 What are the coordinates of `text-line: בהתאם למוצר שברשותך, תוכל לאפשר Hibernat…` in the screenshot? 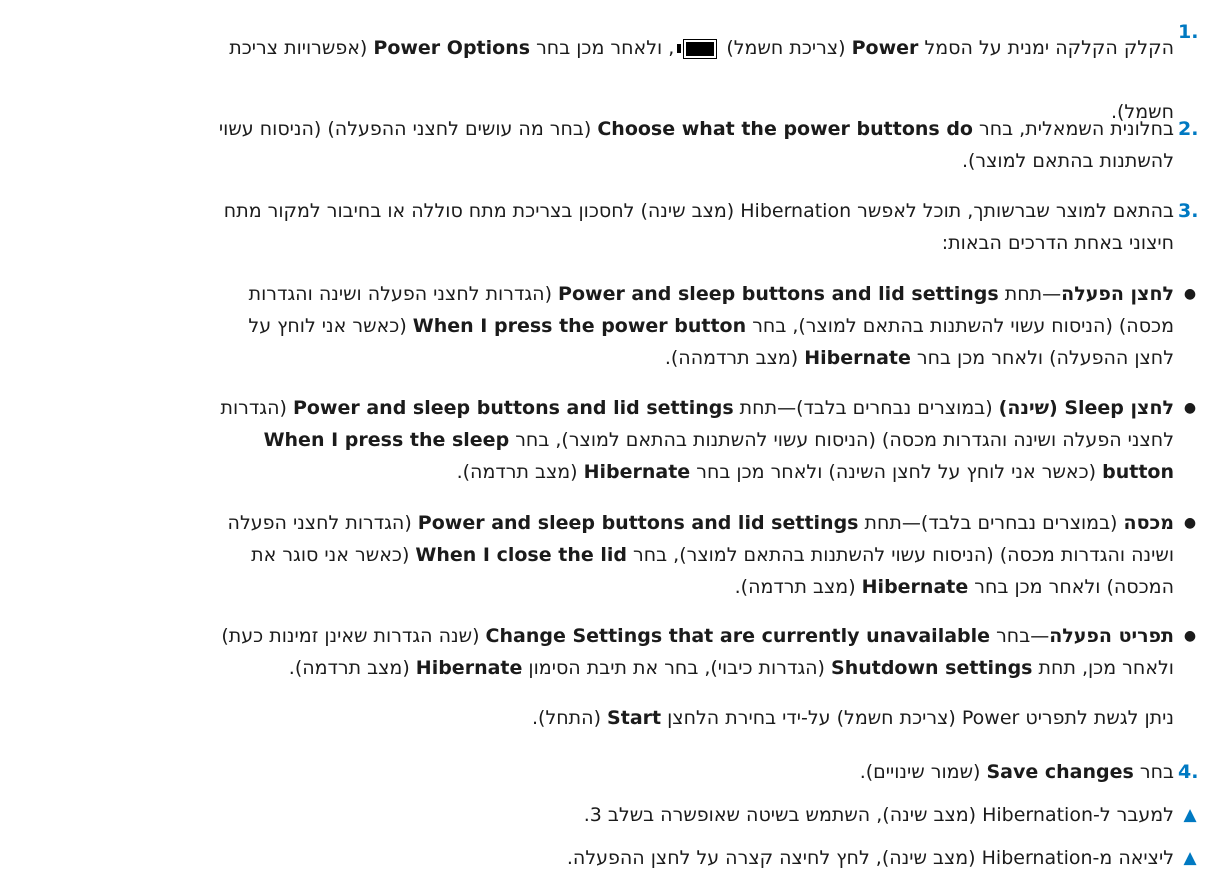 It's located at (699, 211).